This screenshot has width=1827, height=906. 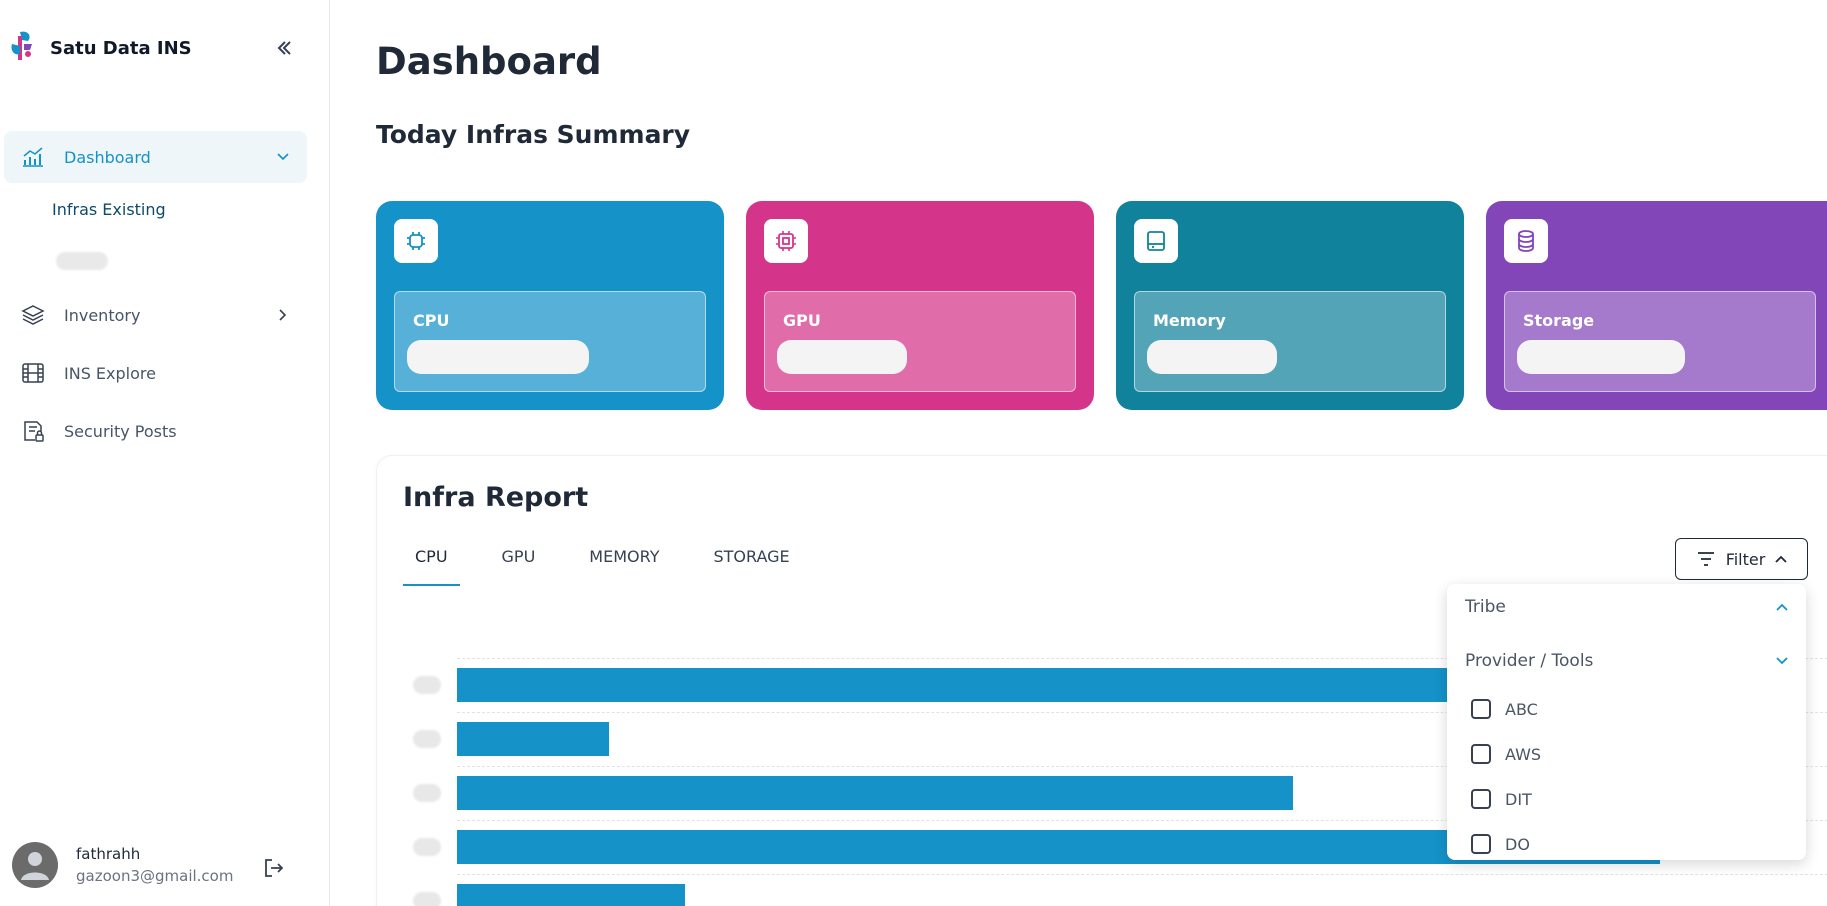 I want to click on filter-option-do: DO, so click(x=1500, y=844).